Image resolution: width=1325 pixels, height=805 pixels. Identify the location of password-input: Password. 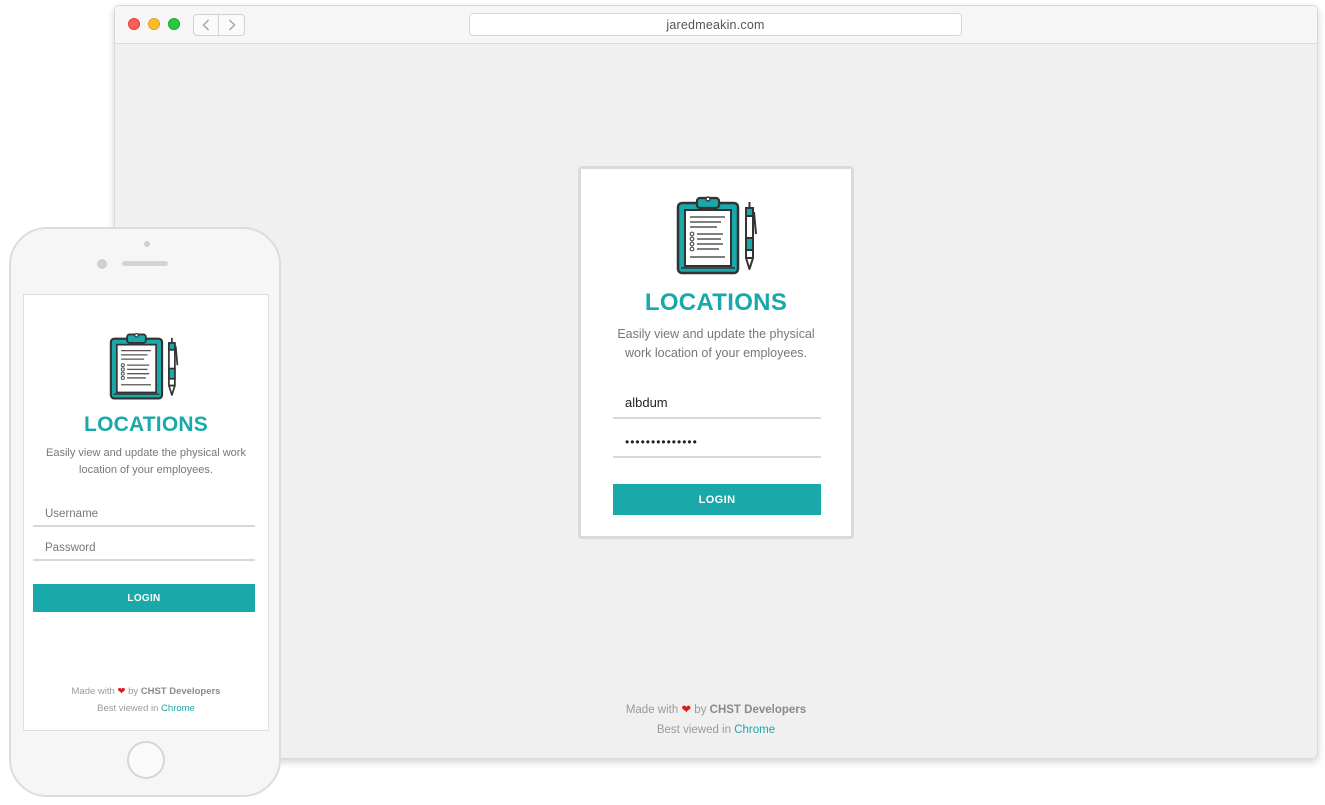
(144, 548).